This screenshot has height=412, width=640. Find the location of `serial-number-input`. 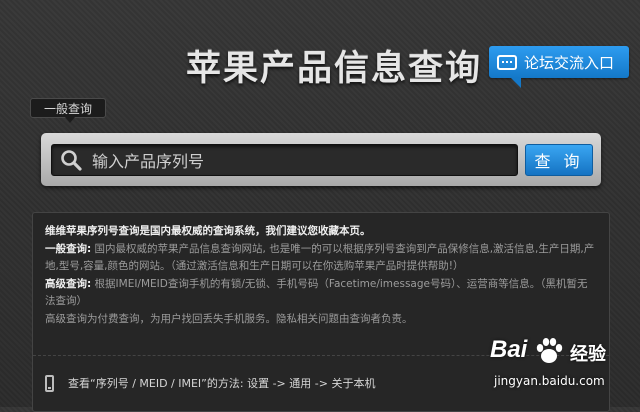

serial-number-input is located at coordinates (302, 161).